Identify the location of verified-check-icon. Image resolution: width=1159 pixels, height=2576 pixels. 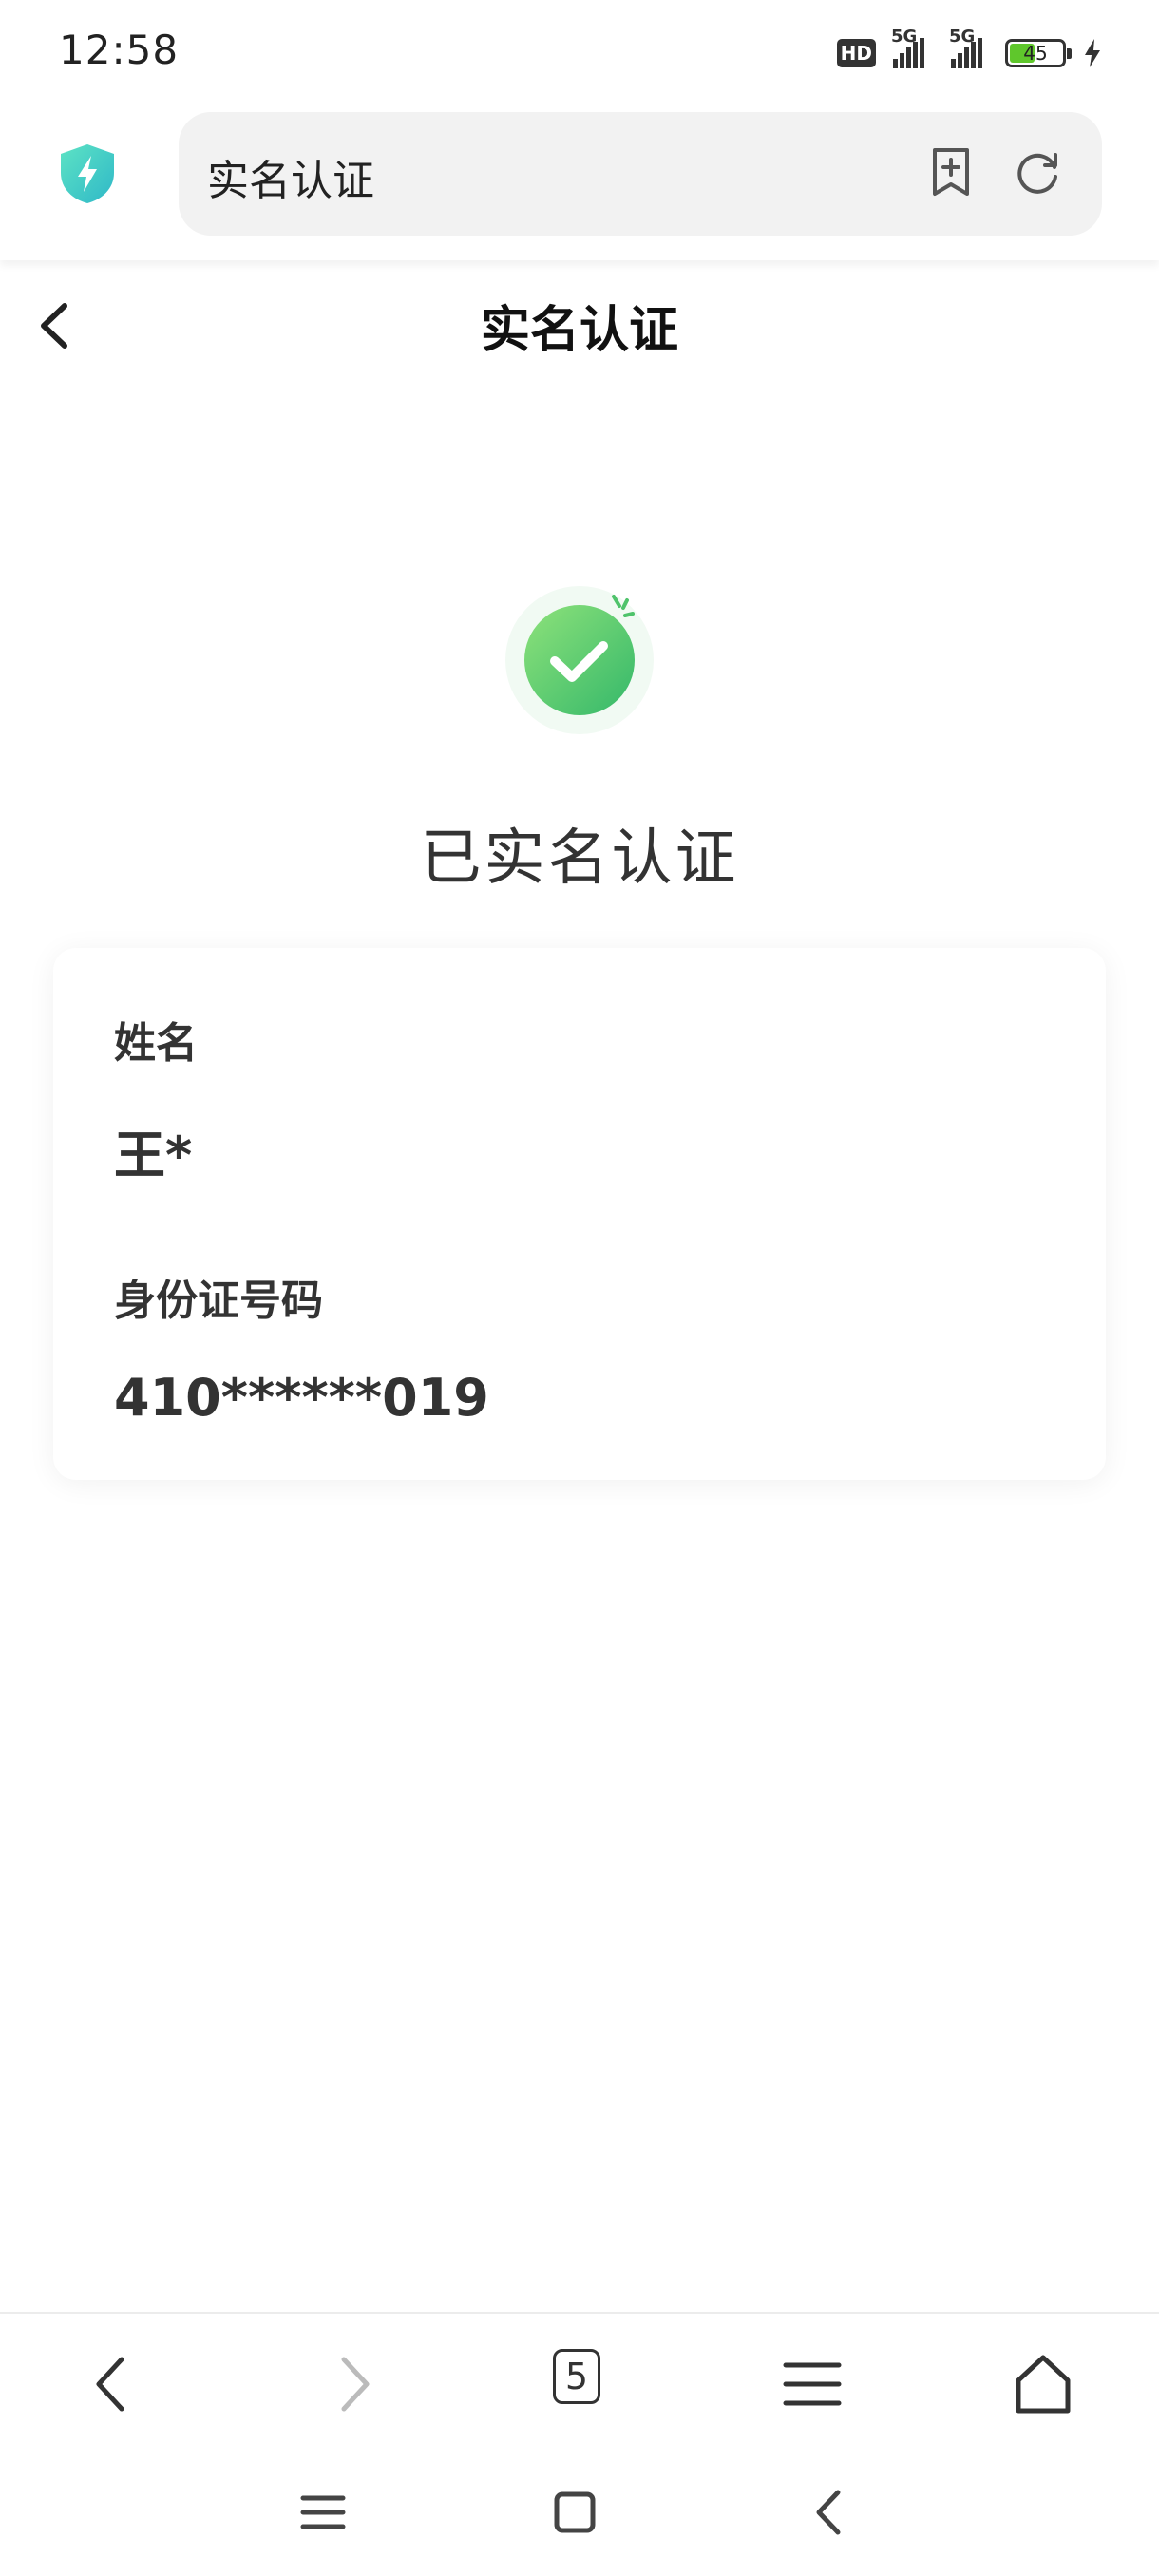
(579, 660).